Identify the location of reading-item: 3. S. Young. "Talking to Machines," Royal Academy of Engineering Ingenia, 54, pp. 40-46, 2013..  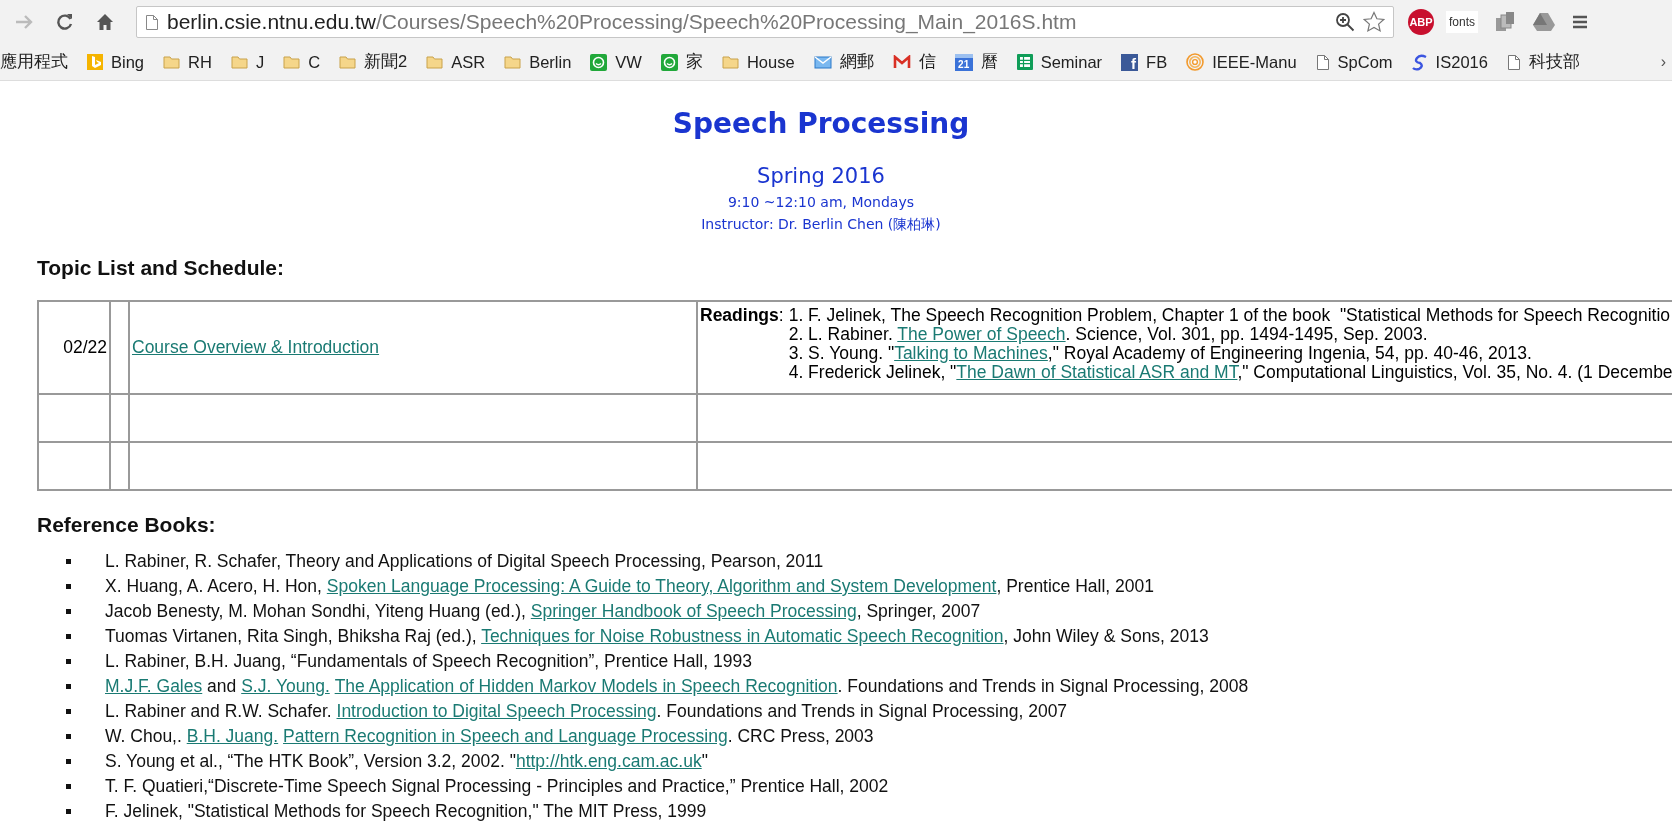
(1160, 353).